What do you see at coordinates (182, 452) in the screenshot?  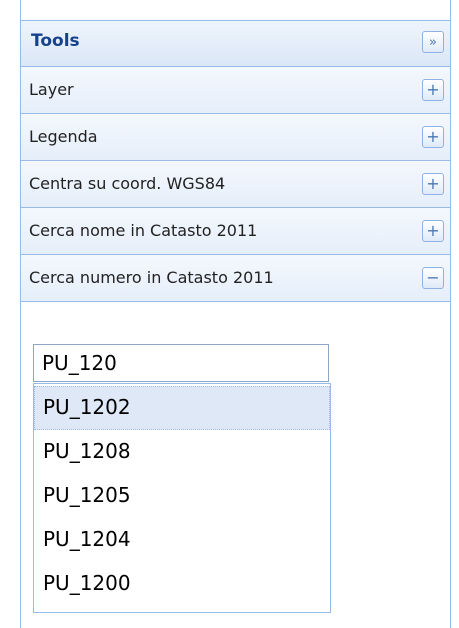 I see `suggestion-item: PU_1208` at bounding box center [182, 452].